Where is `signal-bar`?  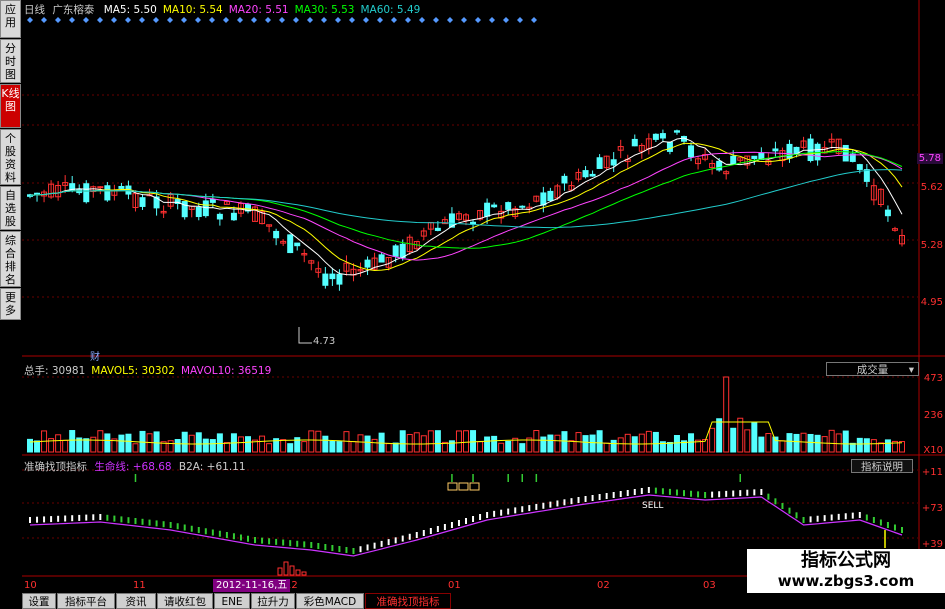 signal-bar is located at coordinates (280, 571).